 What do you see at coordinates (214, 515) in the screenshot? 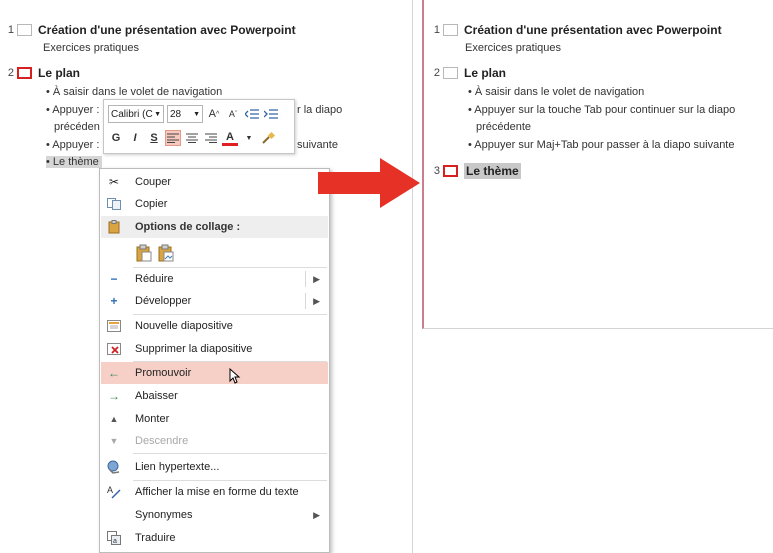
I see `menu-item-synonymes: Synonymes ▶` at bounding box center [214, 515].